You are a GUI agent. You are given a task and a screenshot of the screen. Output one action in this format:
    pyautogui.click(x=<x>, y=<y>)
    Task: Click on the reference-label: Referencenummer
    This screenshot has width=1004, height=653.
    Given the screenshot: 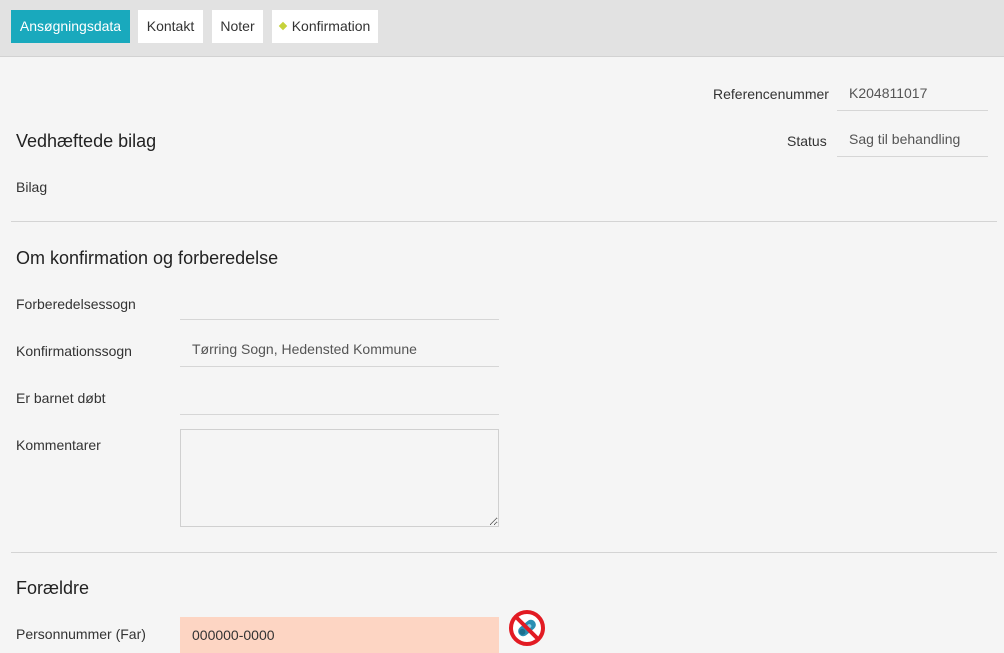 What is the action you would take?
    pyautogui.click(x=771, y=94)
    